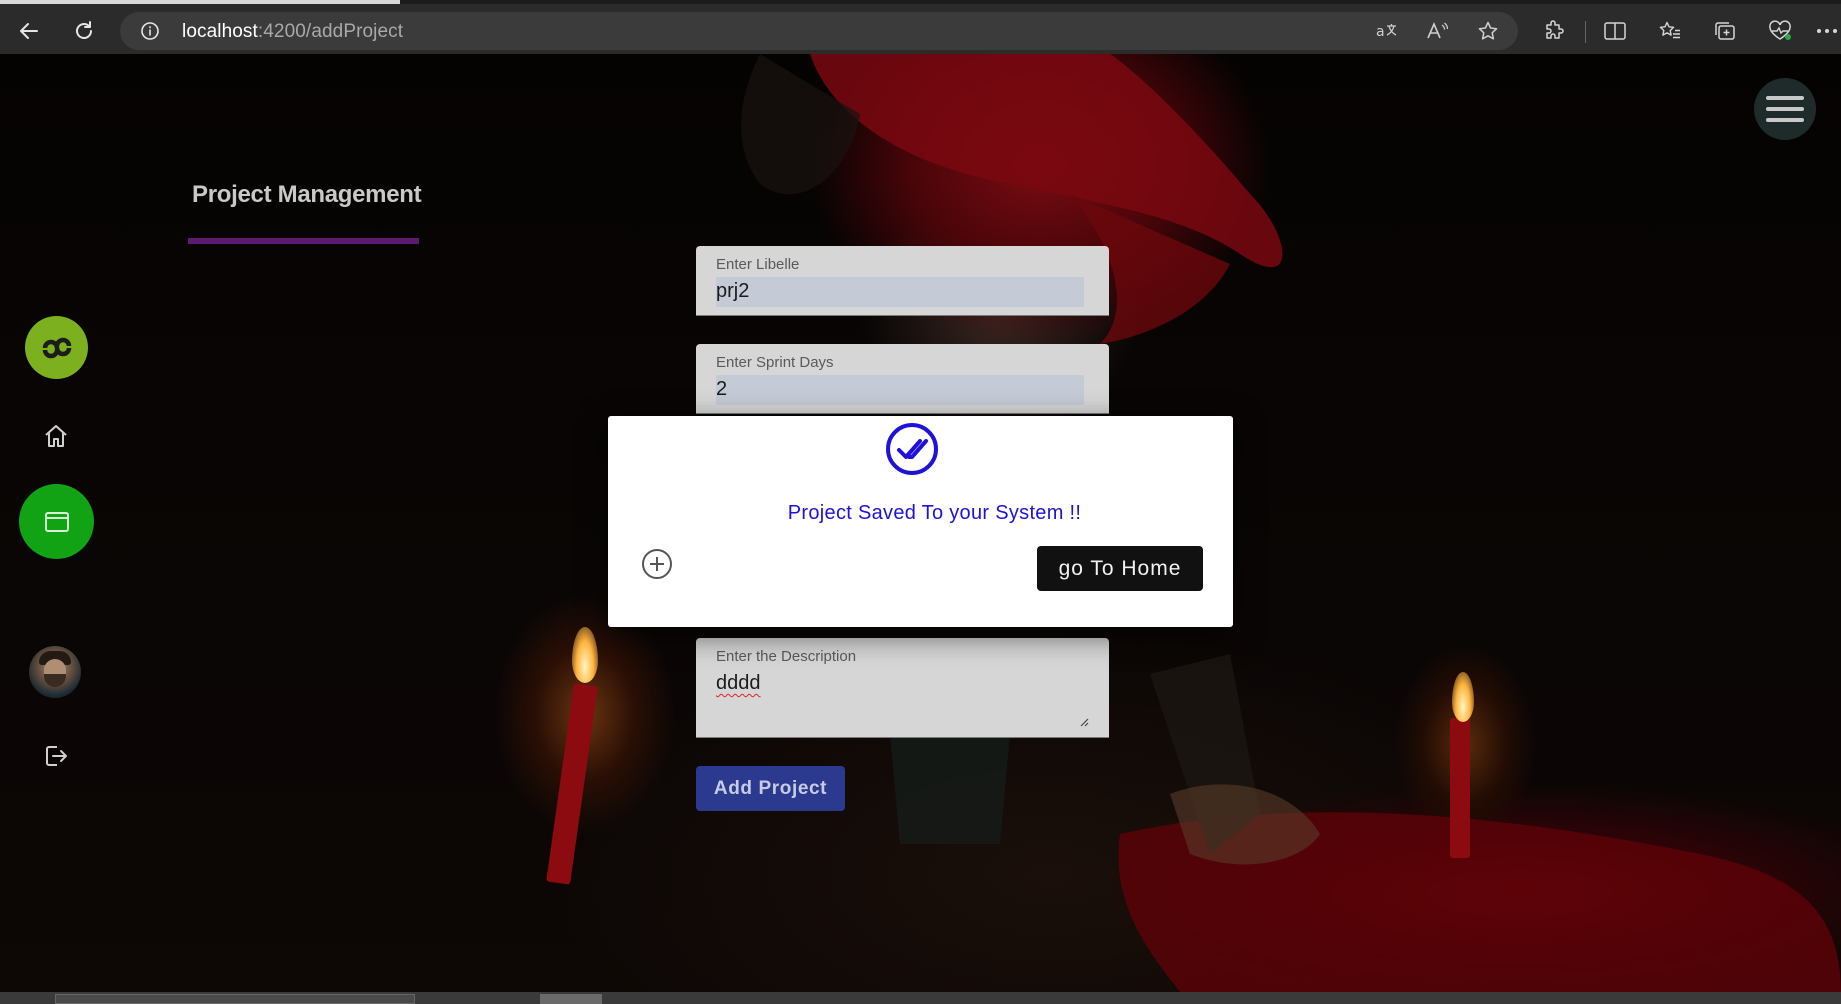  What do you see at coordinates (55, 680) in the screenshot?
I see `avatar-beard` at bounding box center [55, 680].